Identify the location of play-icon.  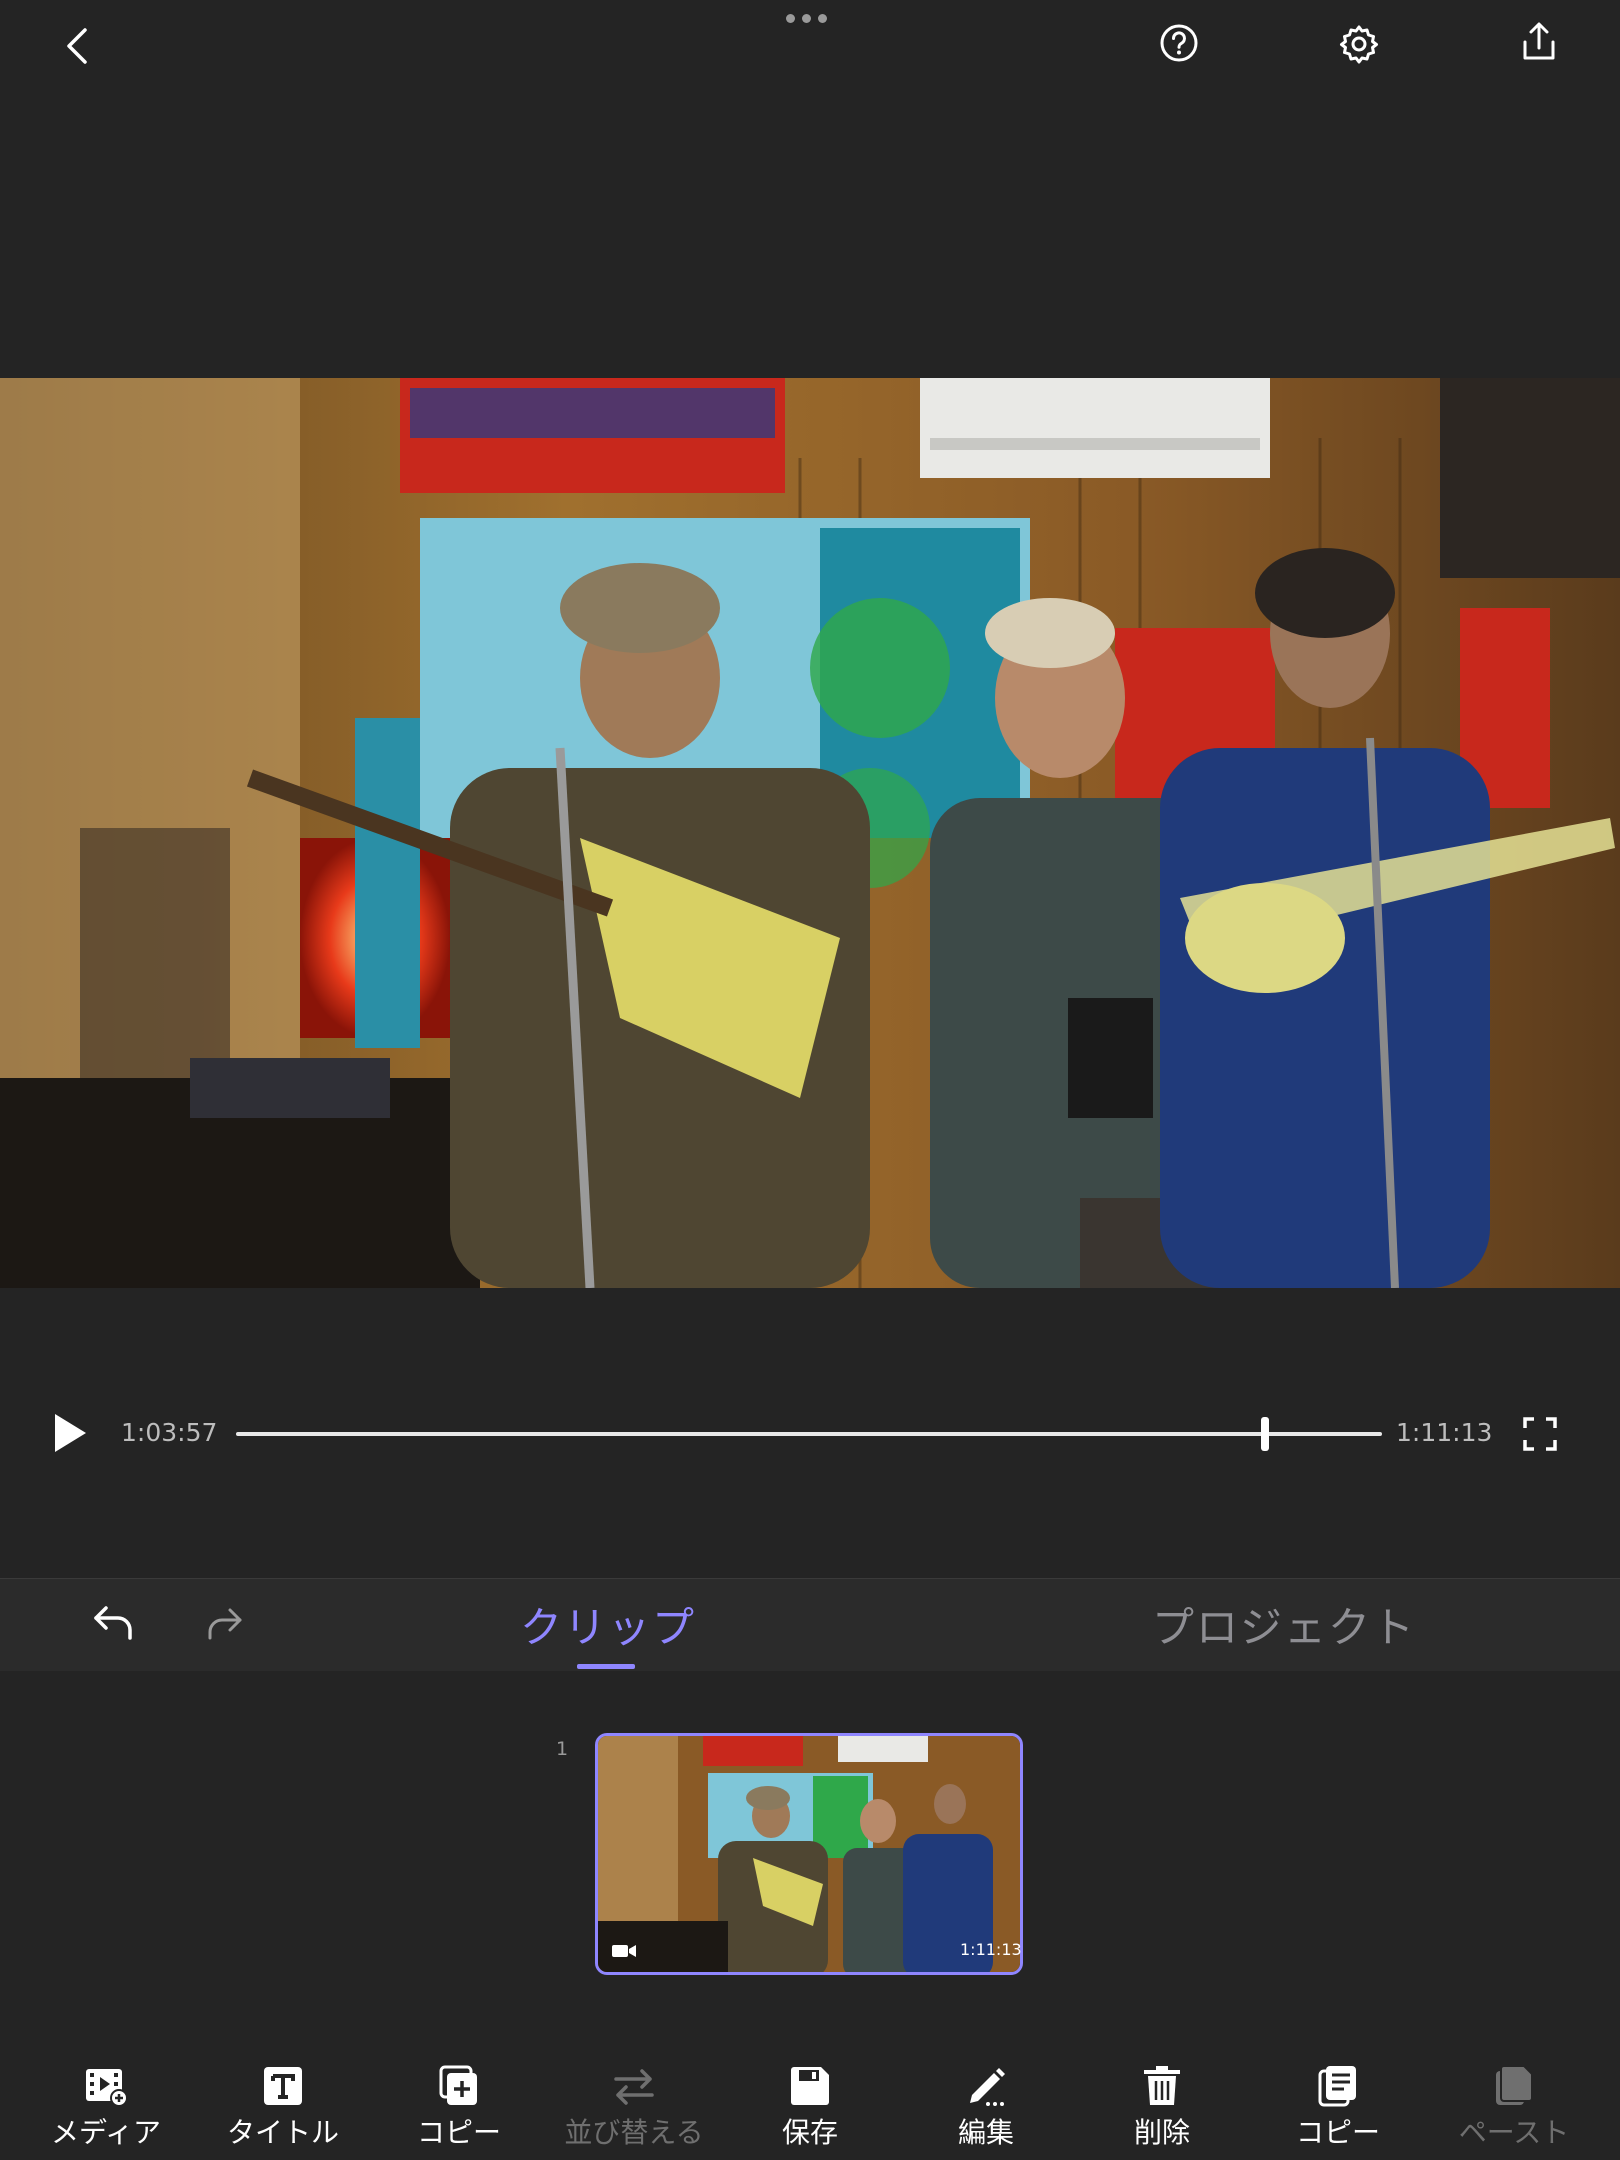
(70, 1433).